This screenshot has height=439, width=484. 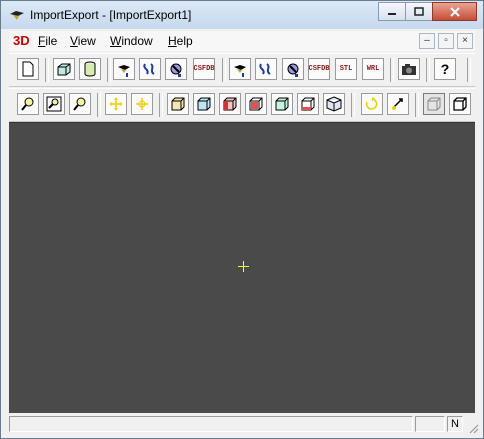 I want to click on box-icon, so click(x=64, y=69).